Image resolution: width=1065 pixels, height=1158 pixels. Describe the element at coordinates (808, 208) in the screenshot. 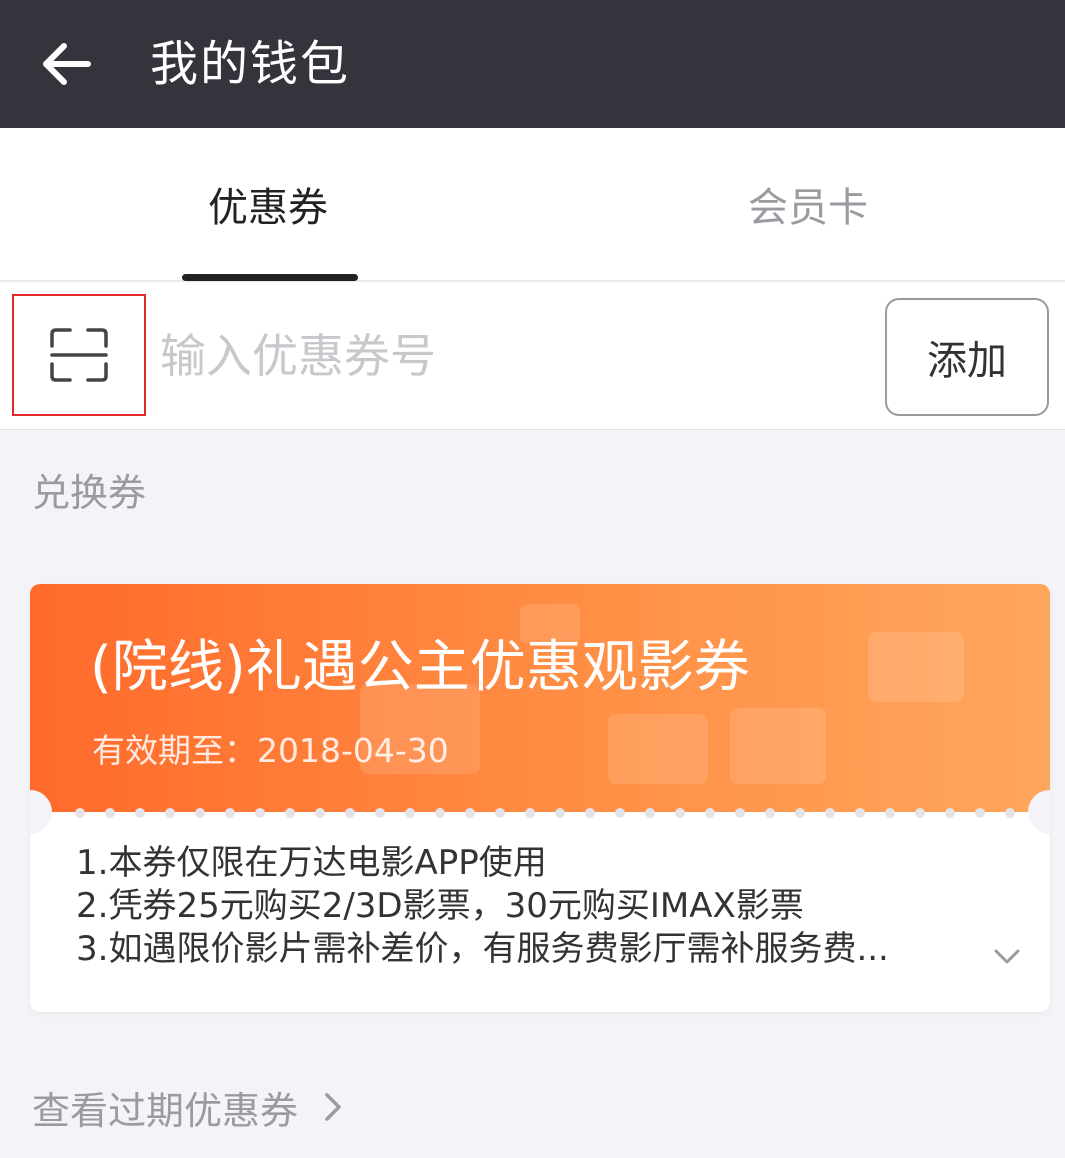

I see `tab-member-cards: 会员卡` at that location.